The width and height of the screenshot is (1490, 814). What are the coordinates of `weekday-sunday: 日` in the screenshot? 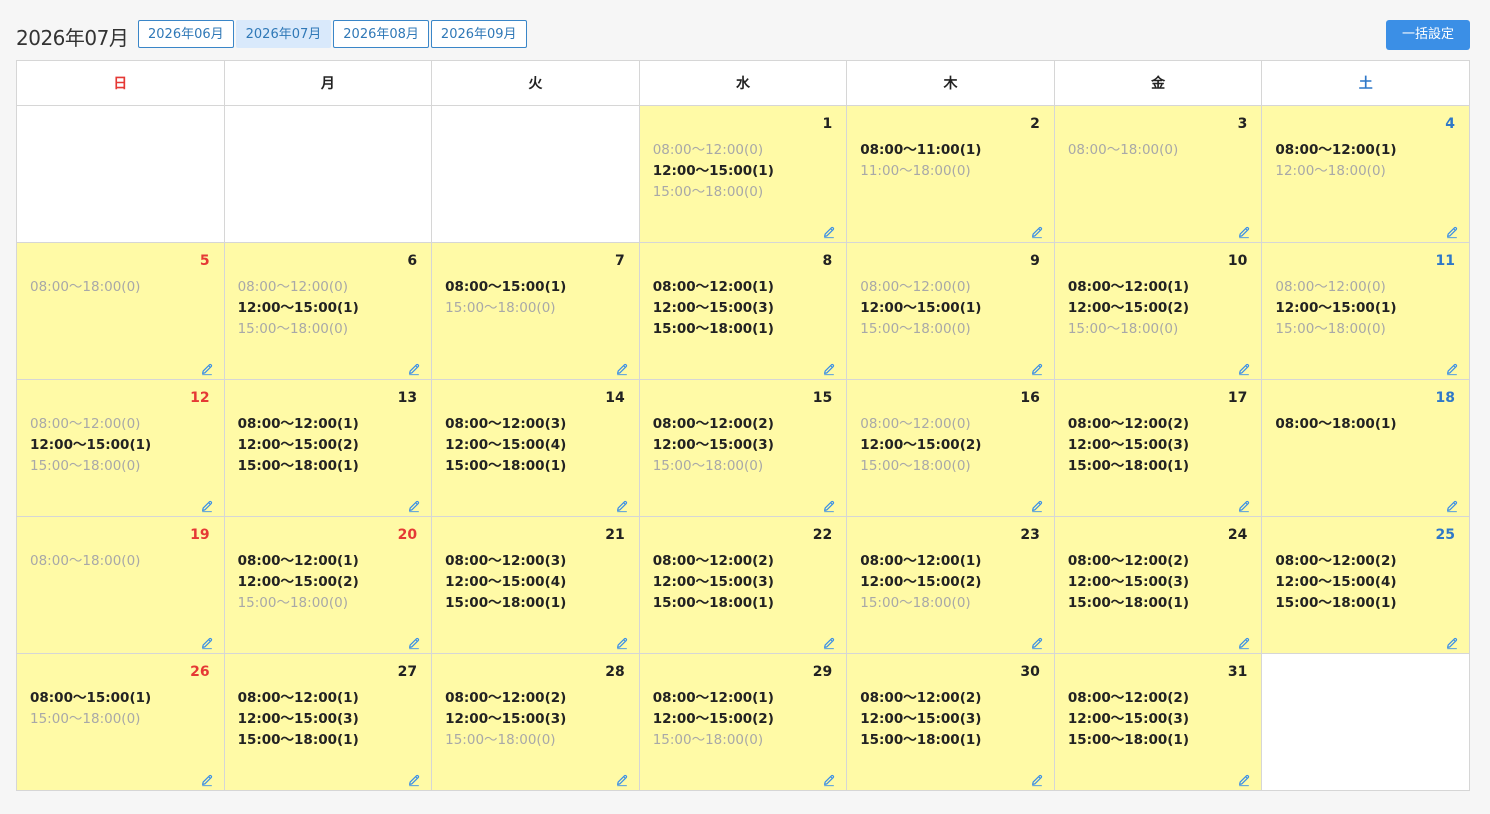 It's located at (120, 83).